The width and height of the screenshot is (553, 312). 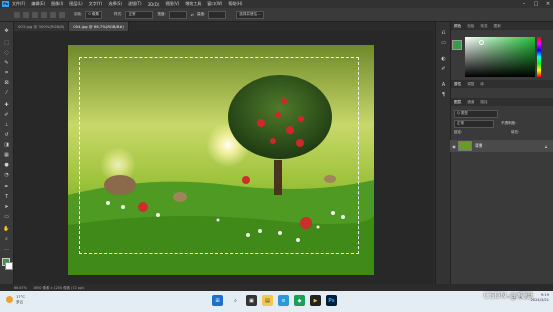 I want to click on clone-stamp-icon: ⊥, so click(x=6, y=125).